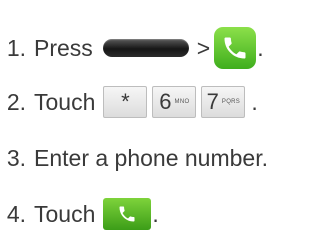 The image size is (336, 252). Describe the element at coordinates (16, 101) in the screenshot. I see `step-number: 2.` at that location.